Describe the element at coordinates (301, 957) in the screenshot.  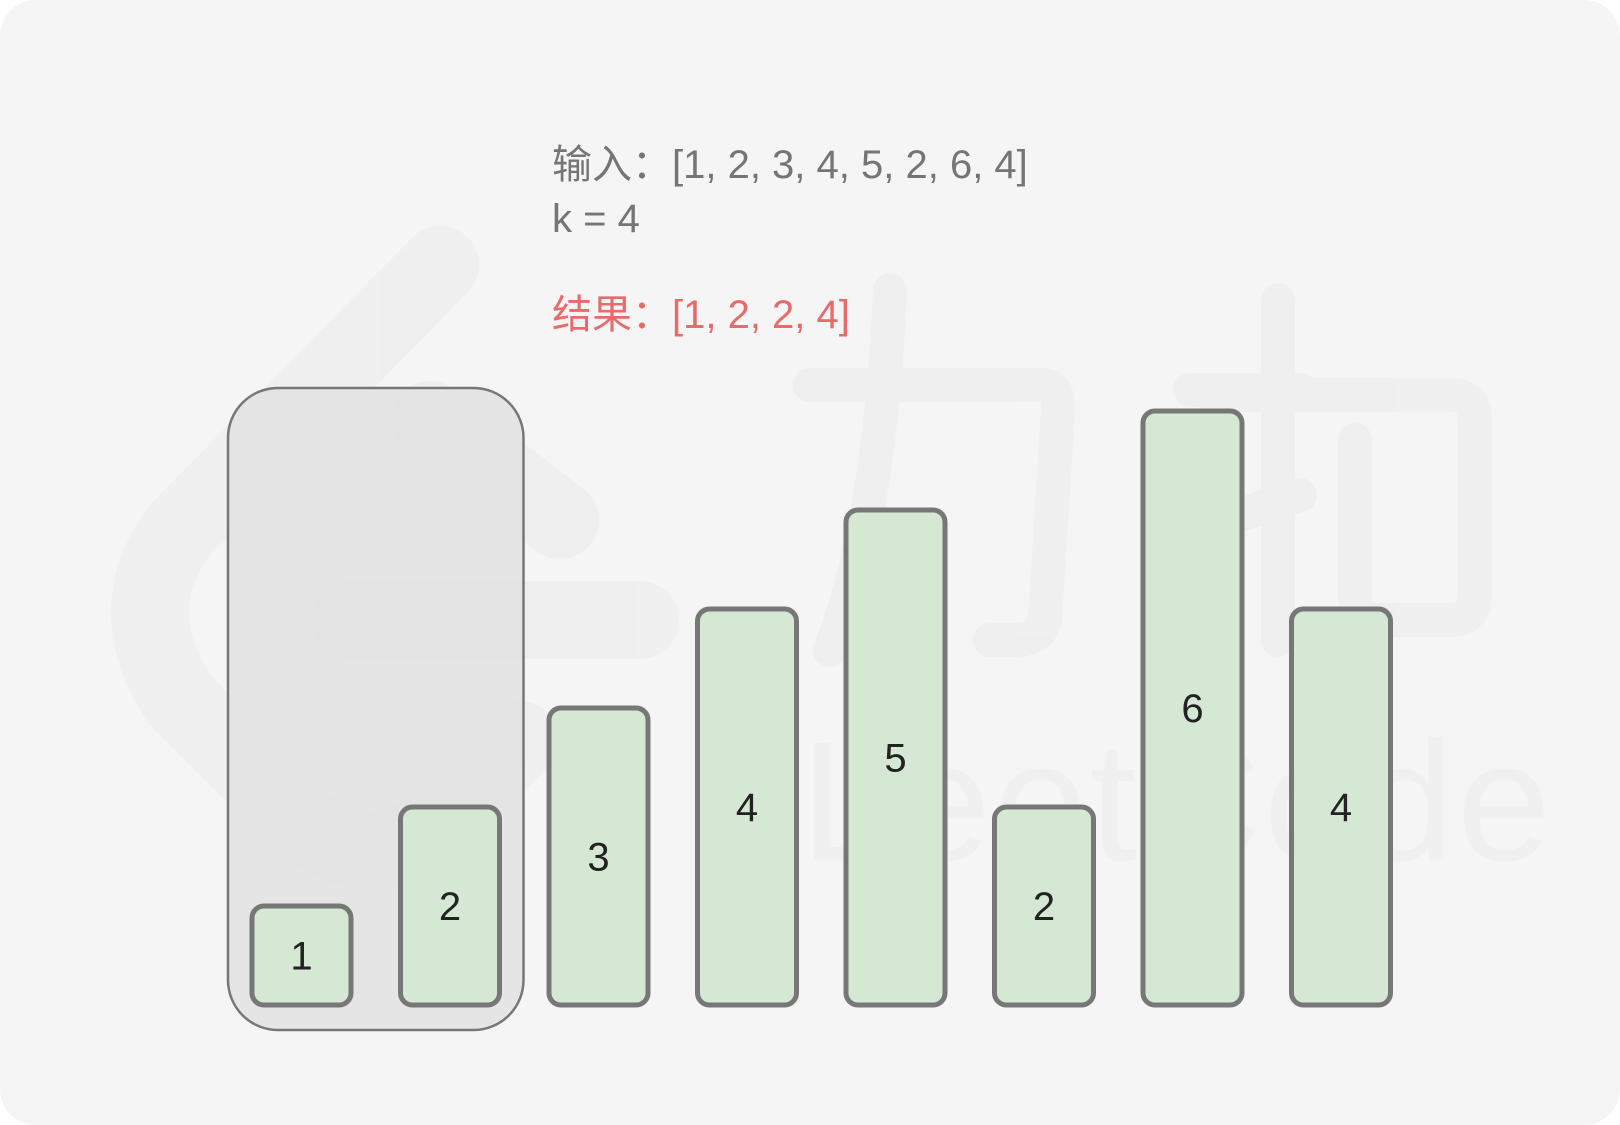
I see `bar-label-0: 1` at that location.